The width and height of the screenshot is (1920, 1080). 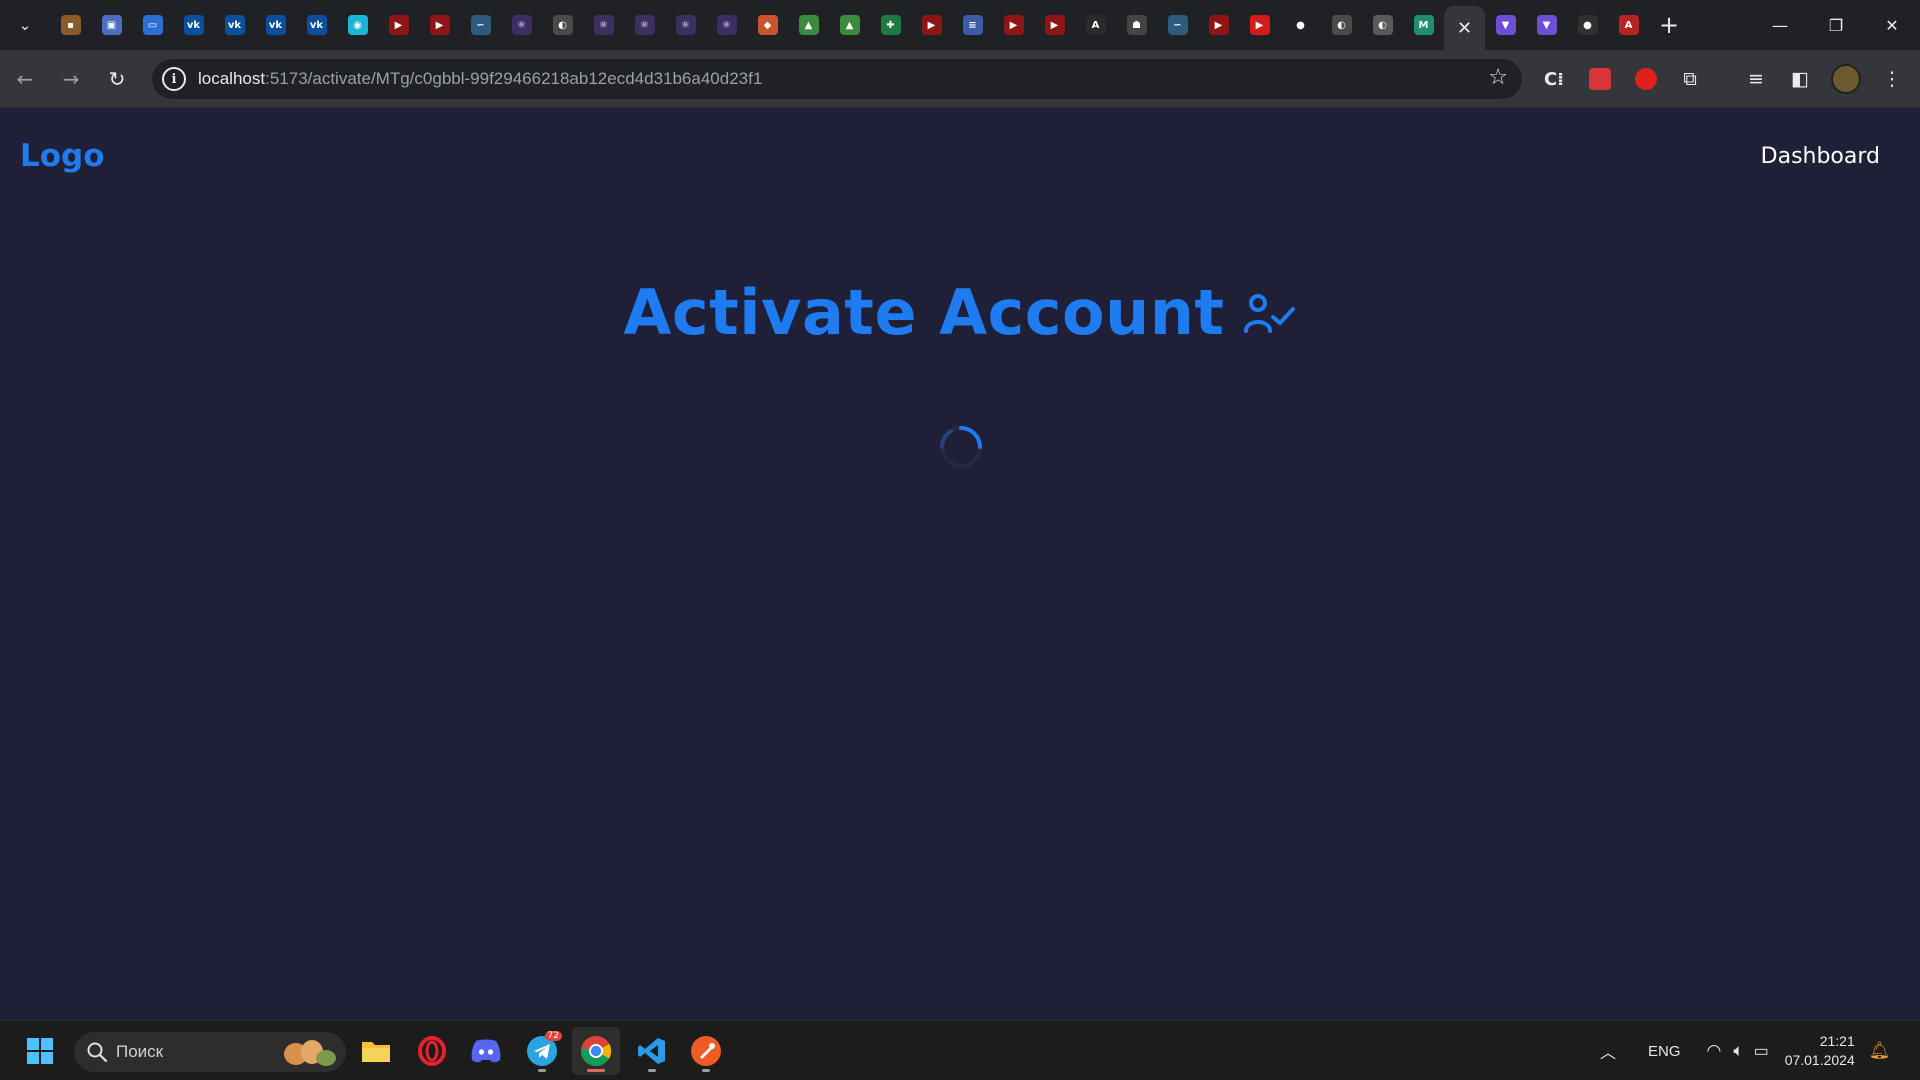 What do you see at coordinates (1846, 79) in the screenshot?
I see `profile-avatar` at bounding box center [1846, 79].